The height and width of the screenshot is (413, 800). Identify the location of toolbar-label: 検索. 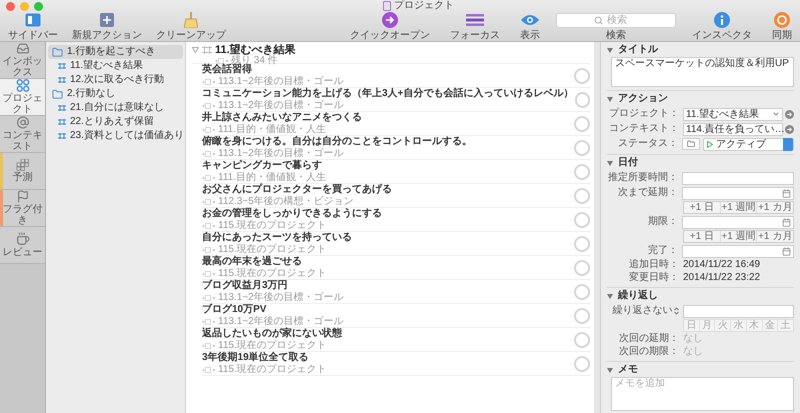
(616, 35).